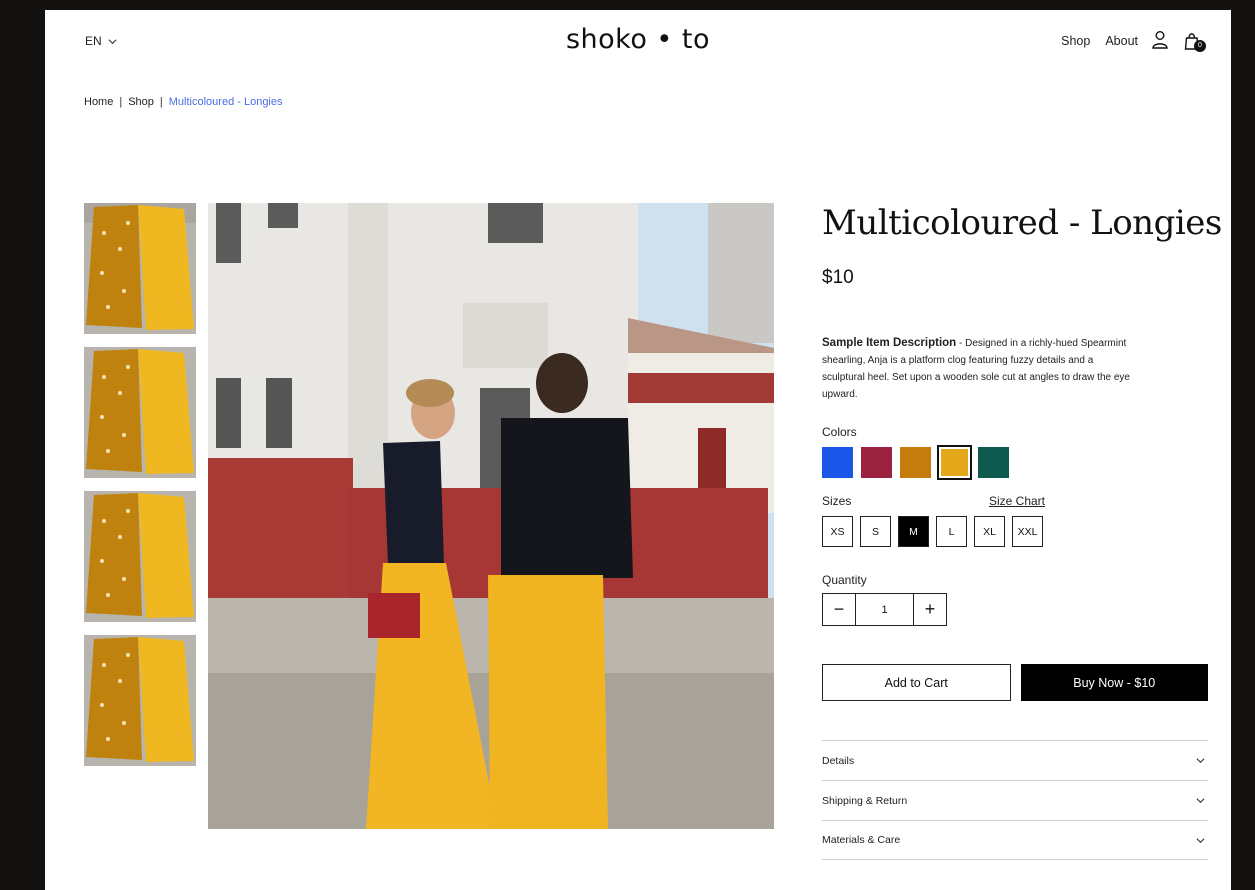 This screenshot has height=890, width=1255. I want to click on main-nav: Shop About, so click(1099, 41).